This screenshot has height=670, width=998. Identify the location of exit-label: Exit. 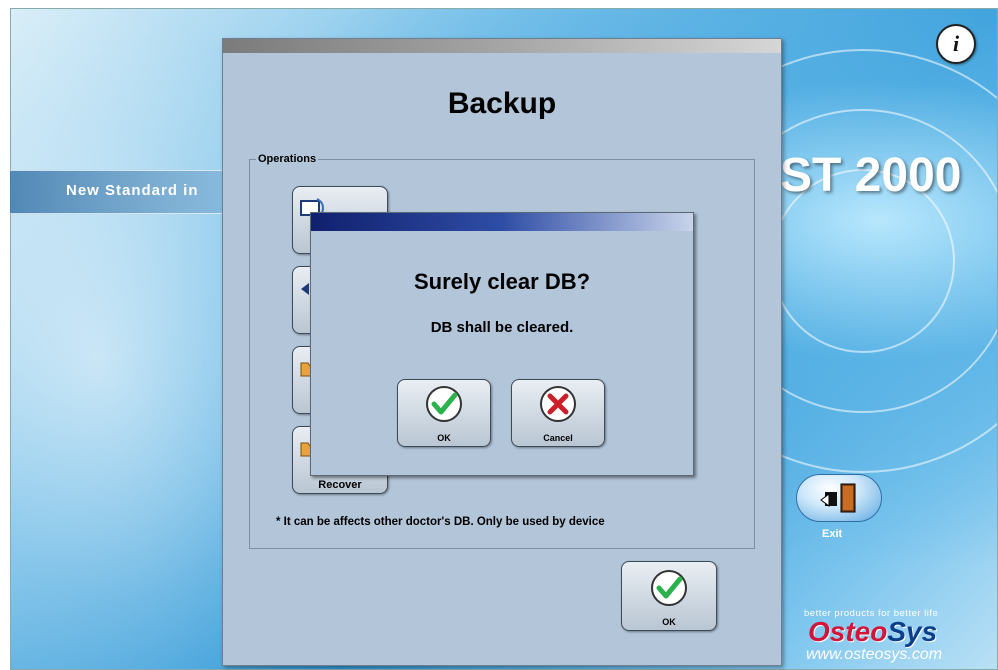
(832, 534).